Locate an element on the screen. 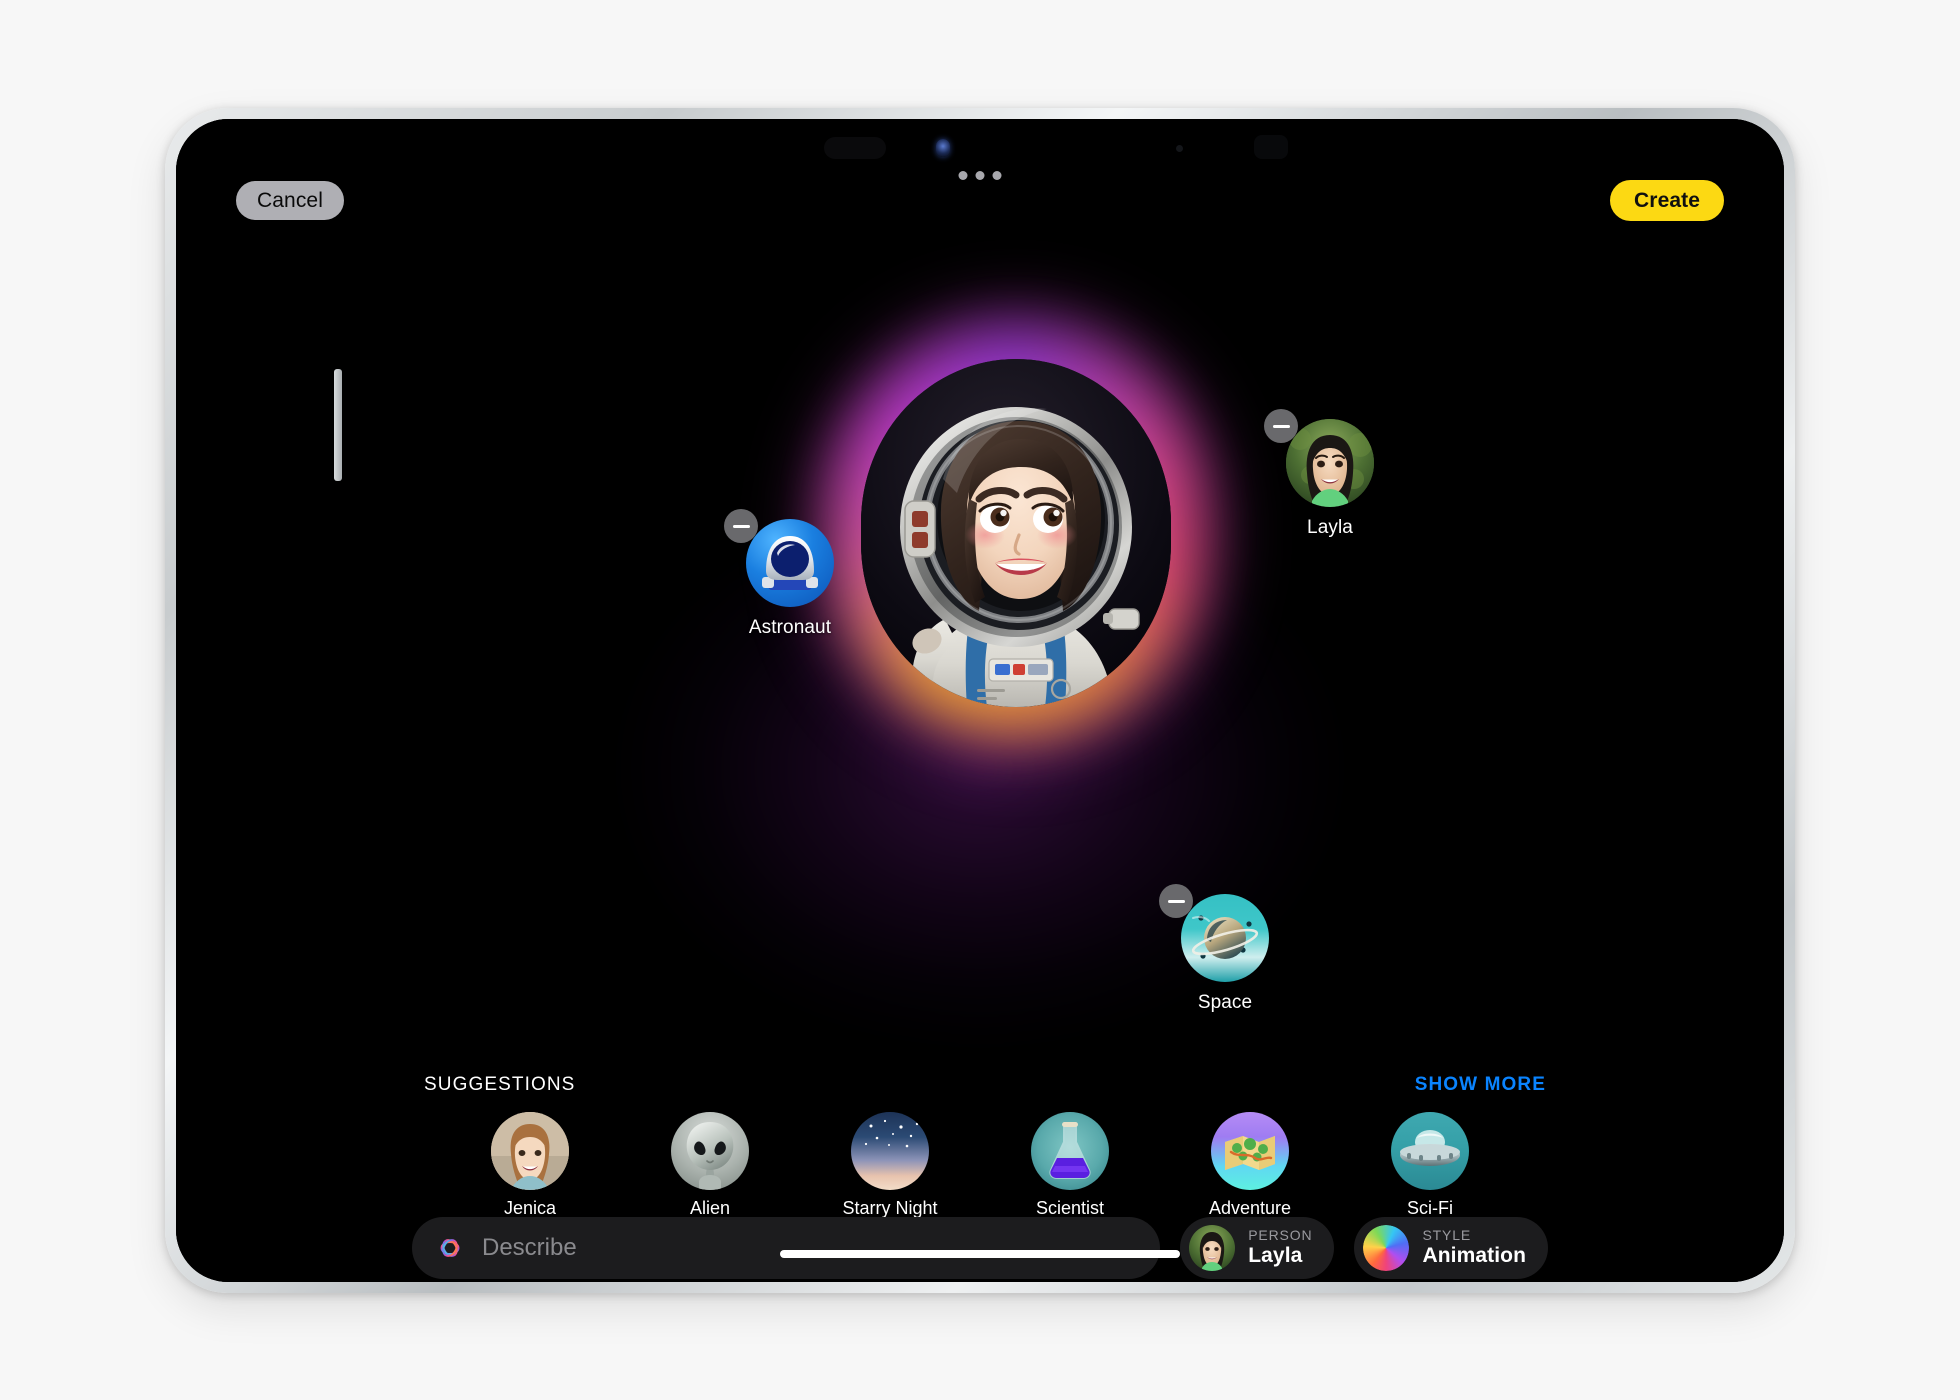  suggestion-label: Scientist is located at coordinates (1070, 1208).